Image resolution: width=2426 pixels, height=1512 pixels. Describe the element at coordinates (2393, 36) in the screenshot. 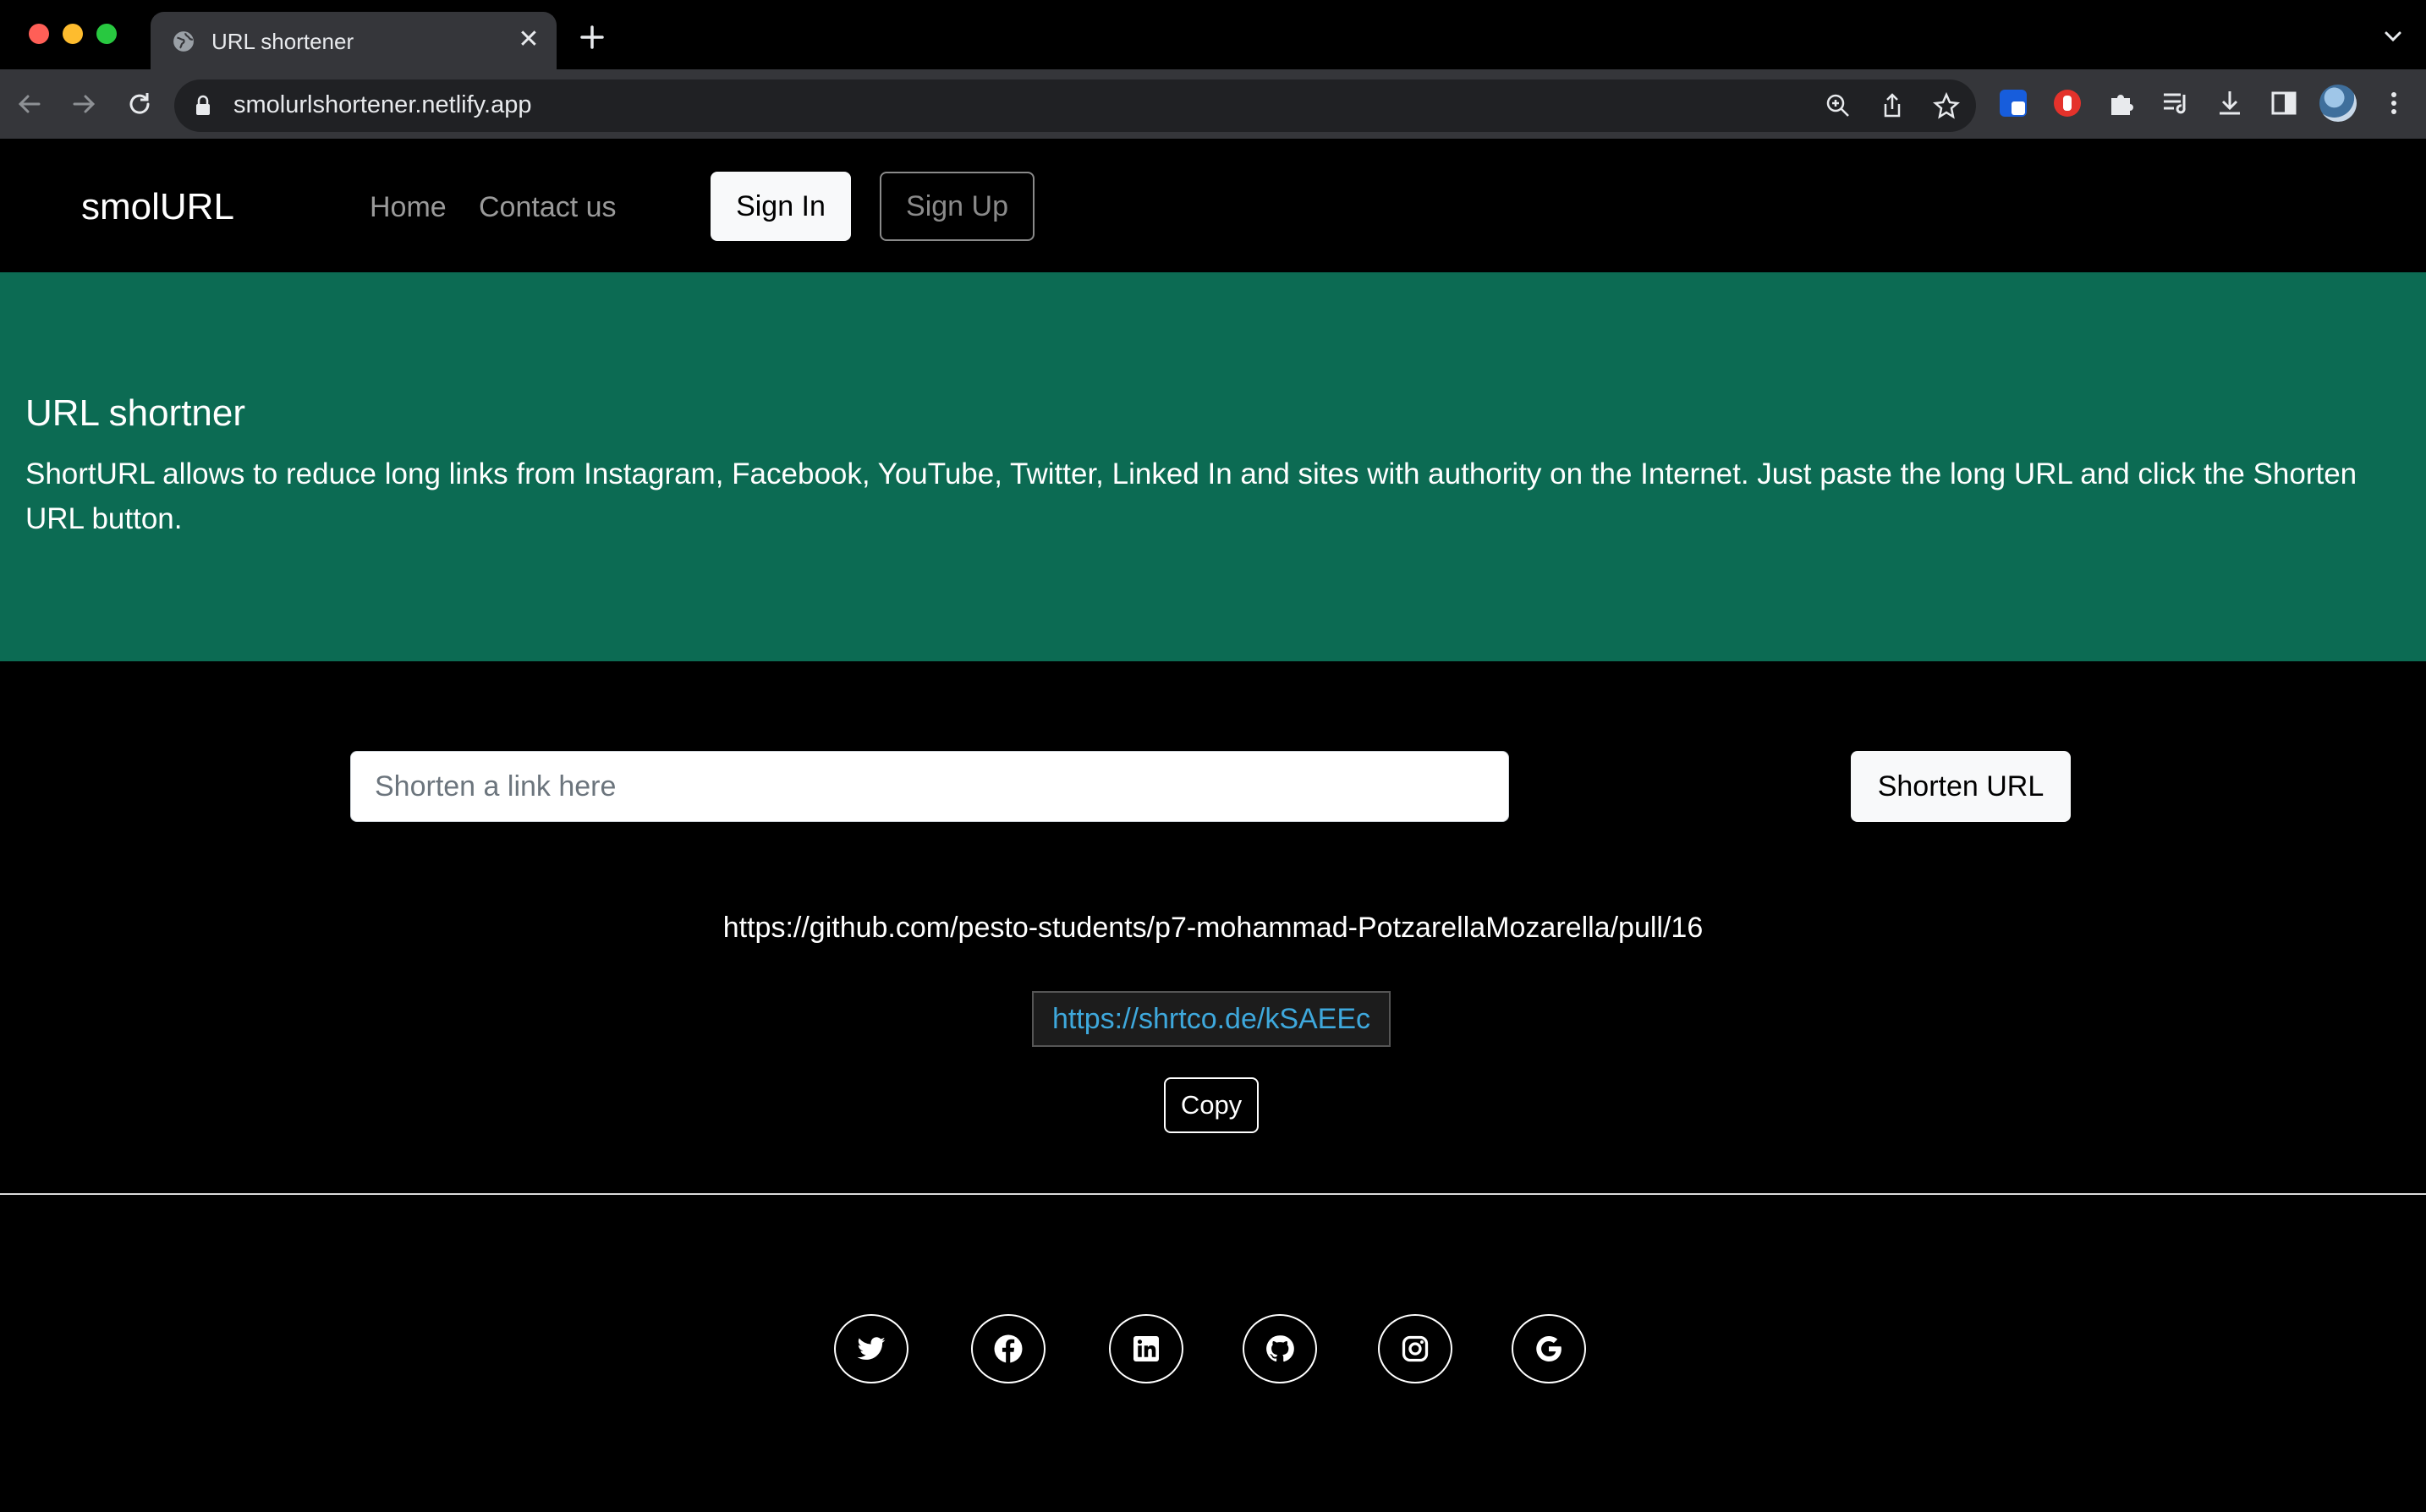

I see `chevron-down-icon` at that location.